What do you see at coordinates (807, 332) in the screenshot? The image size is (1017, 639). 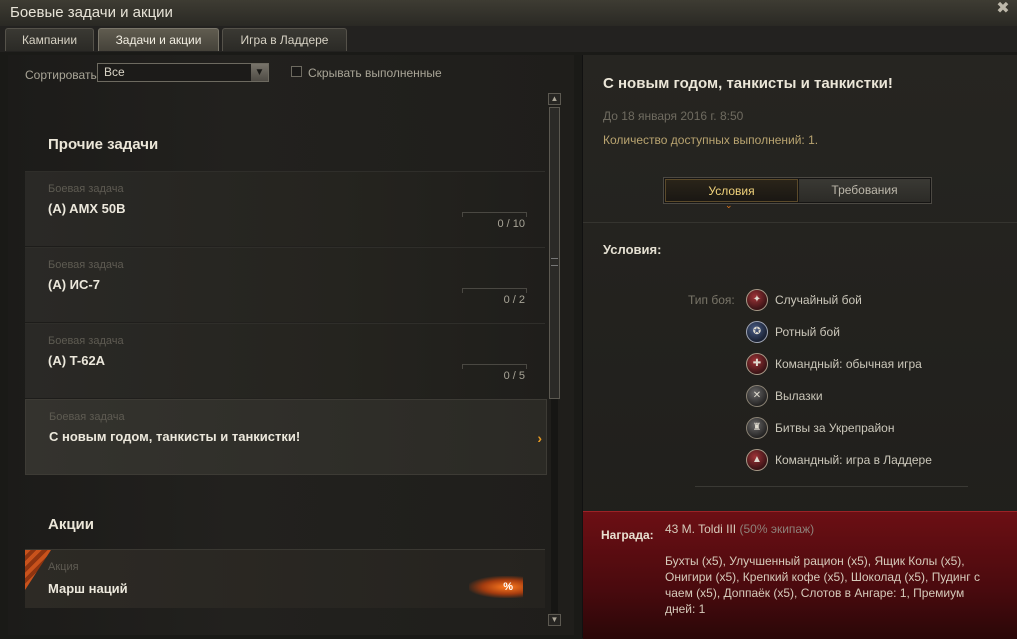 I see `battle-type-item: Ротный бой` at bounding box center [807, 332].